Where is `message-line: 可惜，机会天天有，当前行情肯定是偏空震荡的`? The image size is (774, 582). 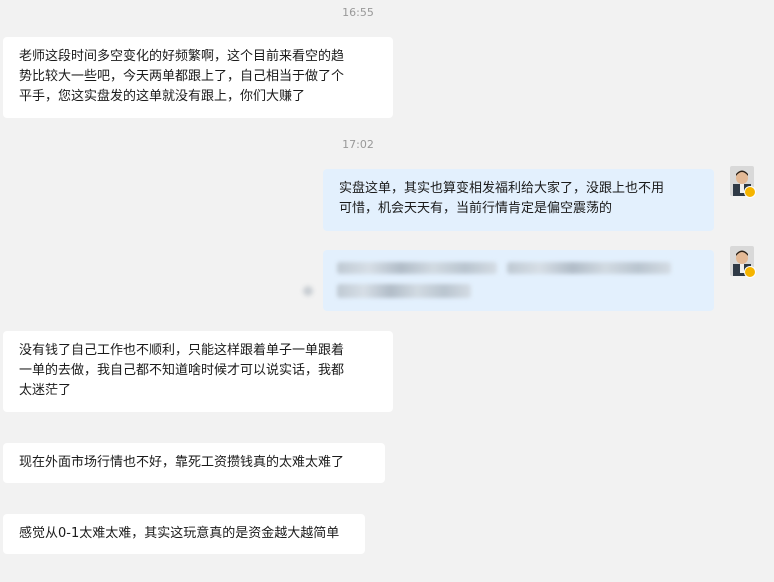 message-line: 可惜，机会天天有，当前行情肯定是偏空震荡的 is located at coordinates (476, 208).